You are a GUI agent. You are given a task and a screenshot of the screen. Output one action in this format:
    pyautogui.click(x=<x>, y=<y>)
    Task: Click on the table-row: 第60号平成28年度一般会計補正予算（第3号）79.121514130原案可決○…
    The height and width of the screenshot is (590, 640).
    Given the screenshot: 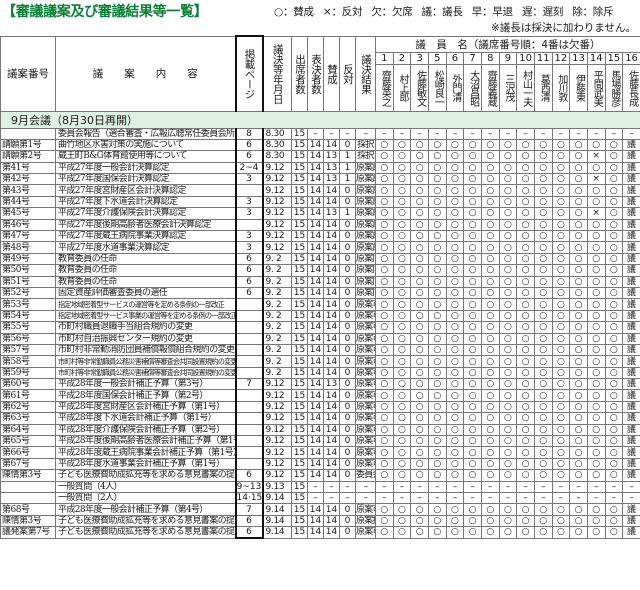 What is the action you would take?
    pyautogui.click(x=320, y=384)
    